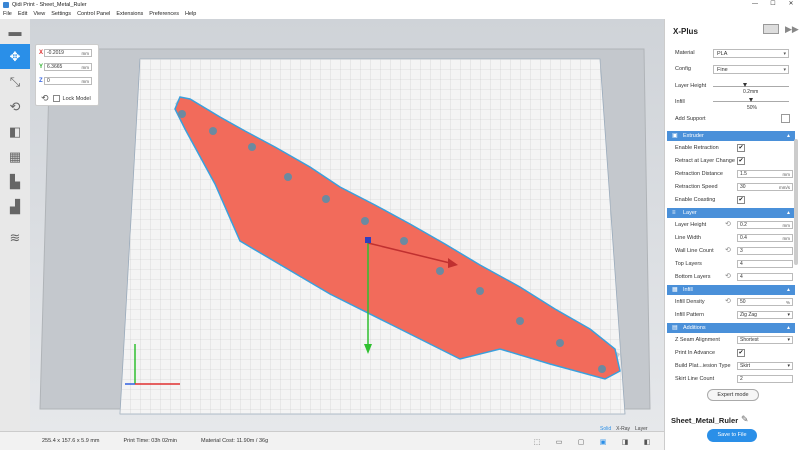 The image size is (800, 450). I want to click on wall-line-count-input: 3, so click(765, 251).